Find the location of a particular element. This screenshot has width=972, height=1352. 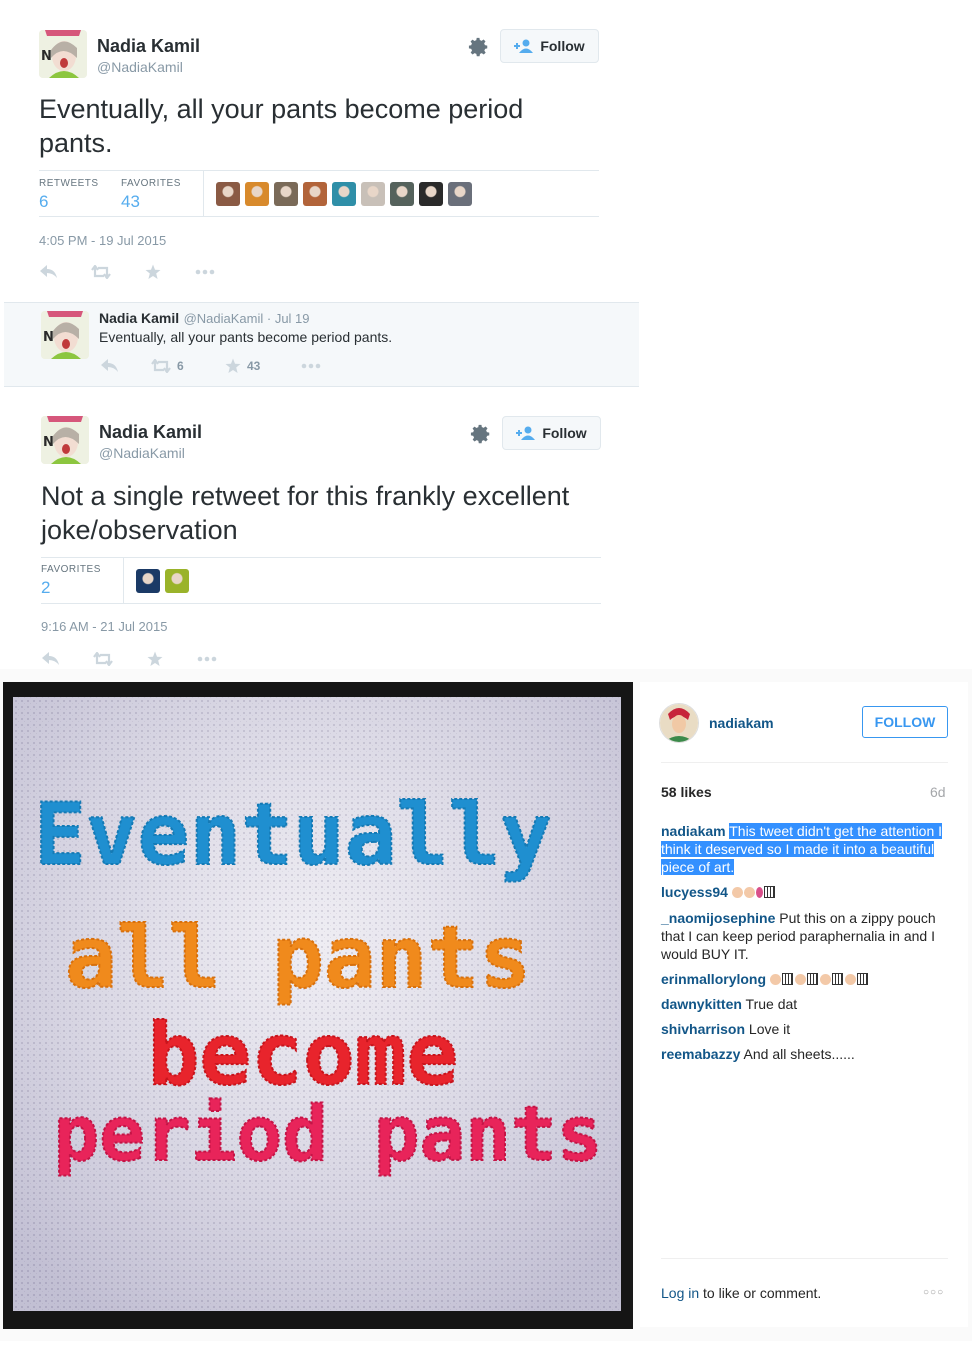

embed-author-name: Nadia Kamil is located at coordinates (139, 318).